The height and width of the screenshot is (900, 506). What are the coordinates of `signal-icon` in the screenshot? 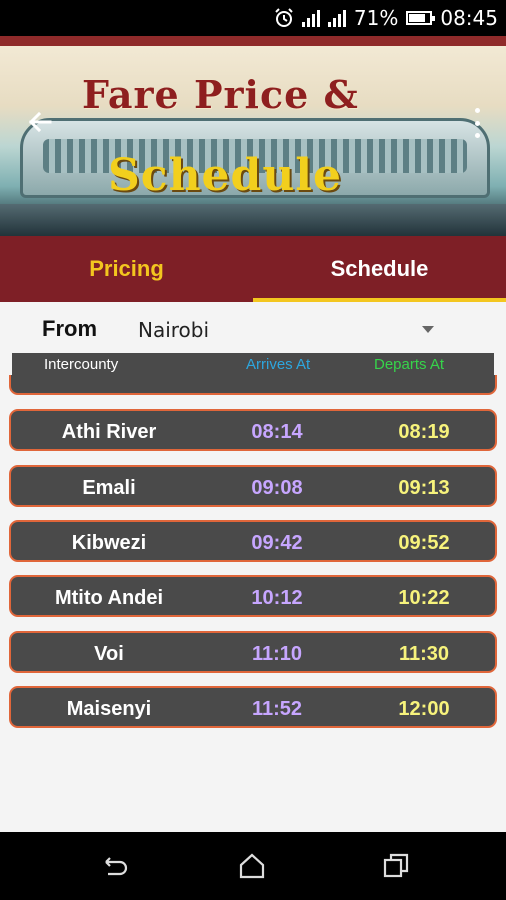 It's located at (310, 18).